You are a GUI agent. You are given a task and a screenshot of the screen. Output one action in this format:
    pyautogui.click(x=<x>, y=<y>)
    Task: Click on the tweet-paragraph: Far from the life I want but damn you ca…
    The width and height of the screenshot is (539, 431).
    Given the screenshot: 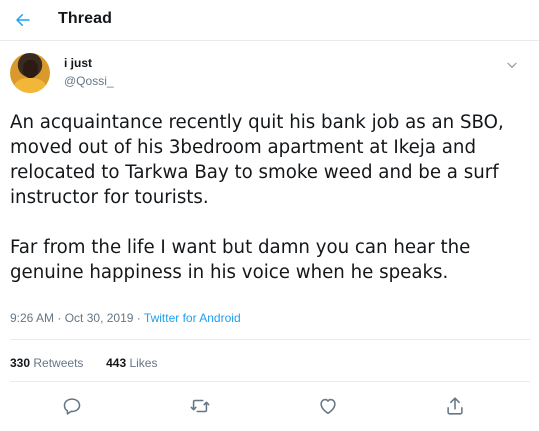 What is the action you would take?
    pyautogui.click(x=240, y=260)
    